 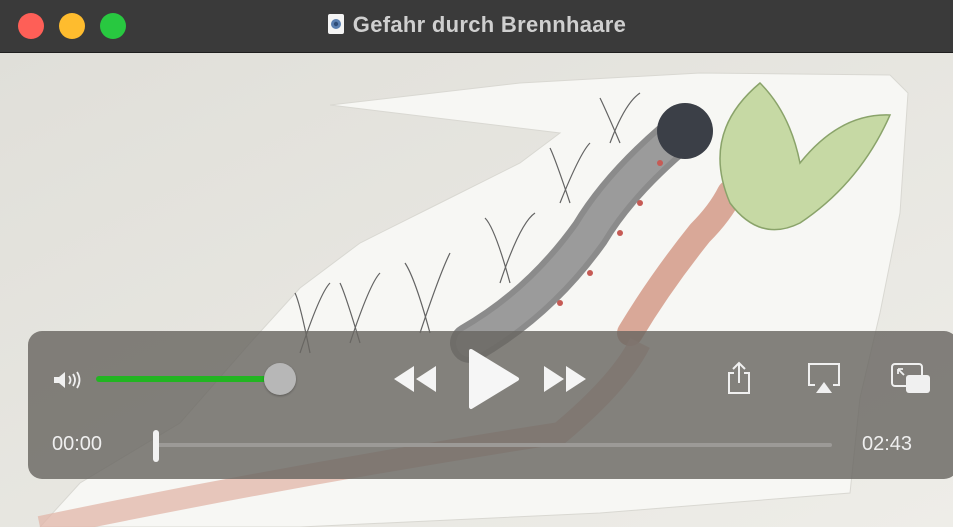 What do you see at coordinates (280, 379) in the screenshot?
I see `volume-slider-knob` at bounding box center [280, 379].